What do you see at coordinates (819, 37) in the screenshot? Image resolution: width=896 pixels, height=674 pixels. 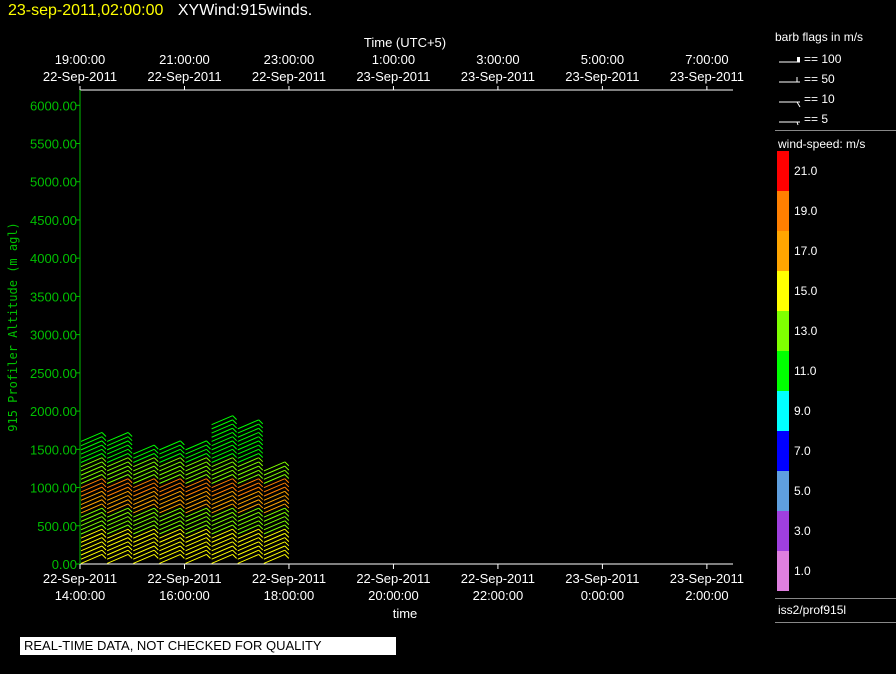 I see `barb-legend-header: barb flags in m/s` at bounding box center [819, 37].